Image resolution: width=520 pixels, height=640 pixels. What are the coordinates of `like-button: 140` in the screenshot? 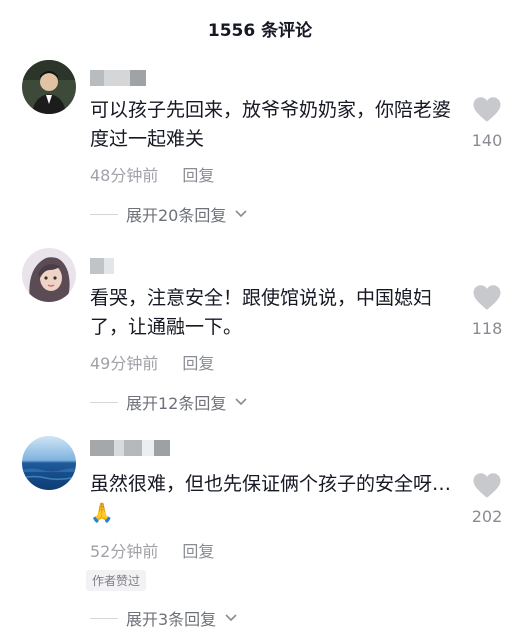 It's located at (487, 123).